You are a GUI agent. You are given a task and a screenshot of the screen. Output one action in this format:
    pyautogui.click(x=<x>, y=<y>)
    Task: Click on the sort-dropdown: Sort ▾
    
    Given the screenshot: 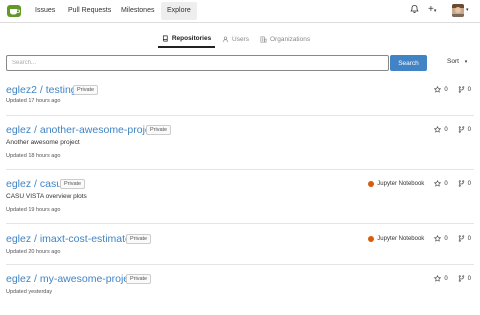 What is the action you would take?
    pyautogui.click(x=457, y=61)
    